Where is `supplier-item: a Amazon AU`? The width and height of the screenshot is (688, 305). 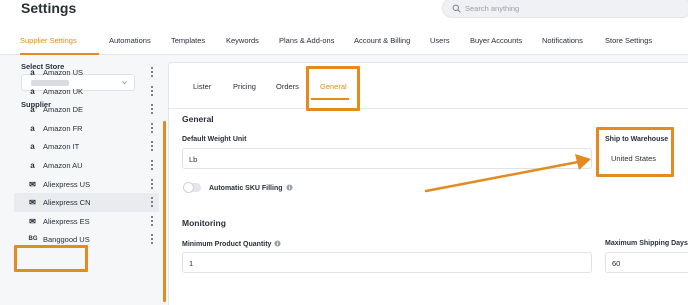
supplier-item: a Amazon AU is located at coordinates (86, 165).